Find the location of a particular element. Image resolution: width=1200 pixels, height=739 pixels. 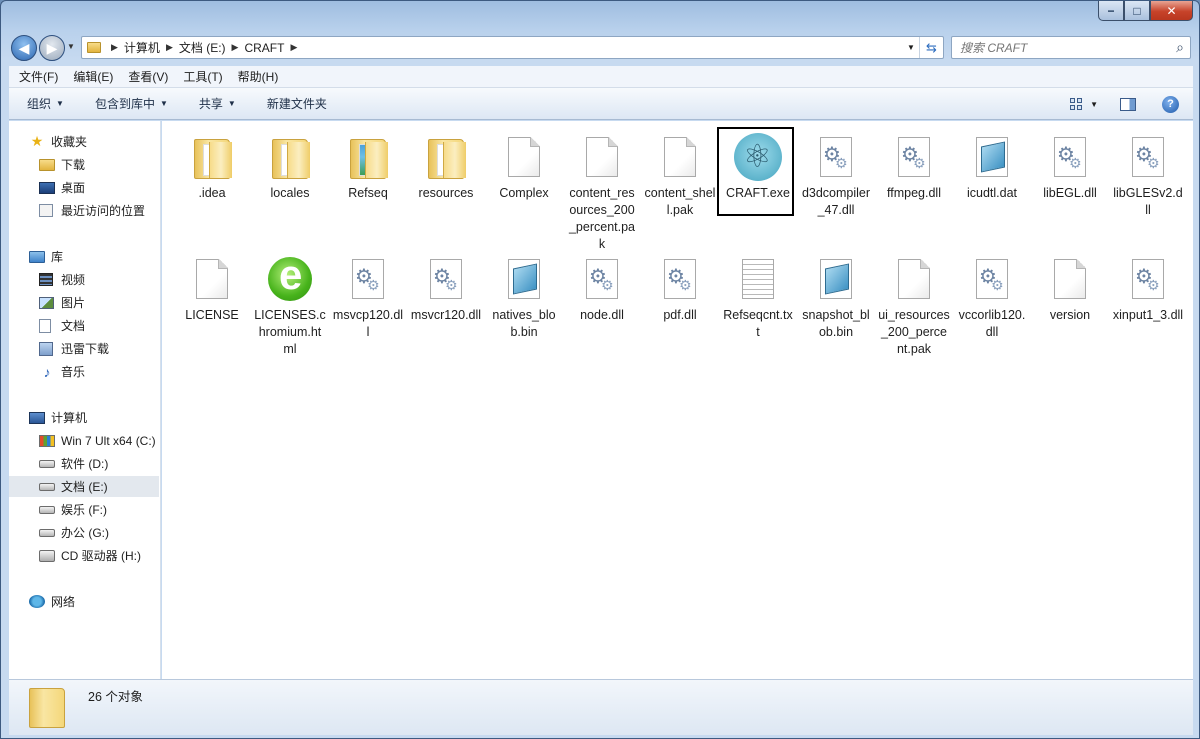

file-item: content_resources_200_percent.pak is located at coordinates (602, 193).